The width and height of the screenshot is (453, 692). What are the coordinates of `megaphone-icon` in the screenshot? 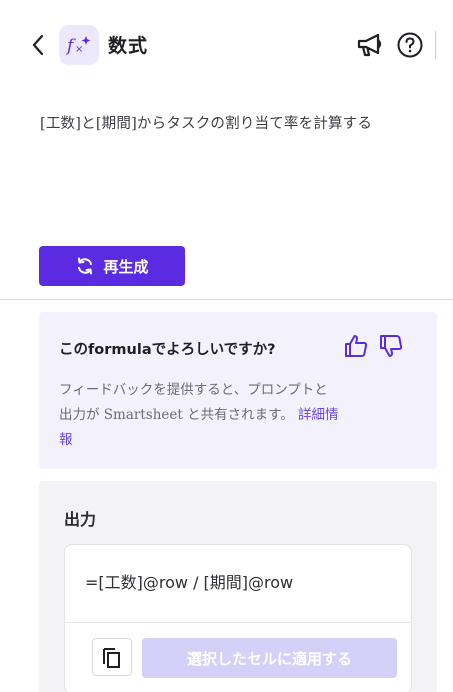 It's located at (370, 45).